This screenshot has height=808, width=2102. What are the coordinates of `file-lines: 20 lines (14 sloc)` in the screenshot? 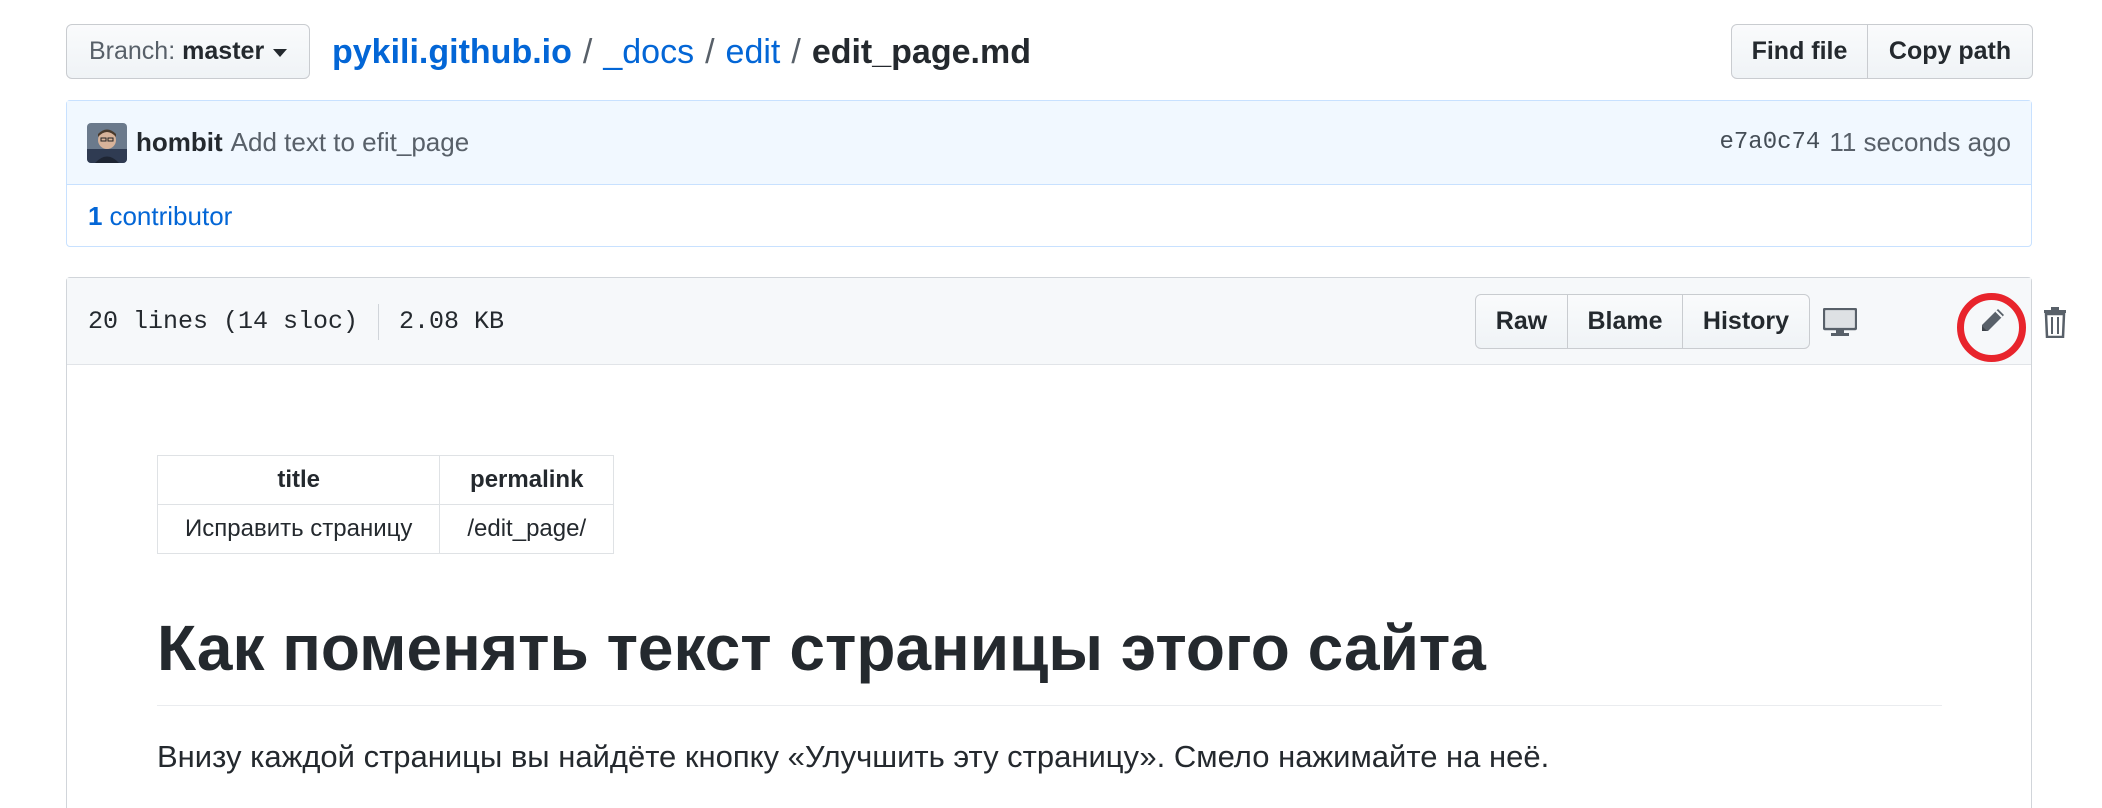 It's located at (223, 321).